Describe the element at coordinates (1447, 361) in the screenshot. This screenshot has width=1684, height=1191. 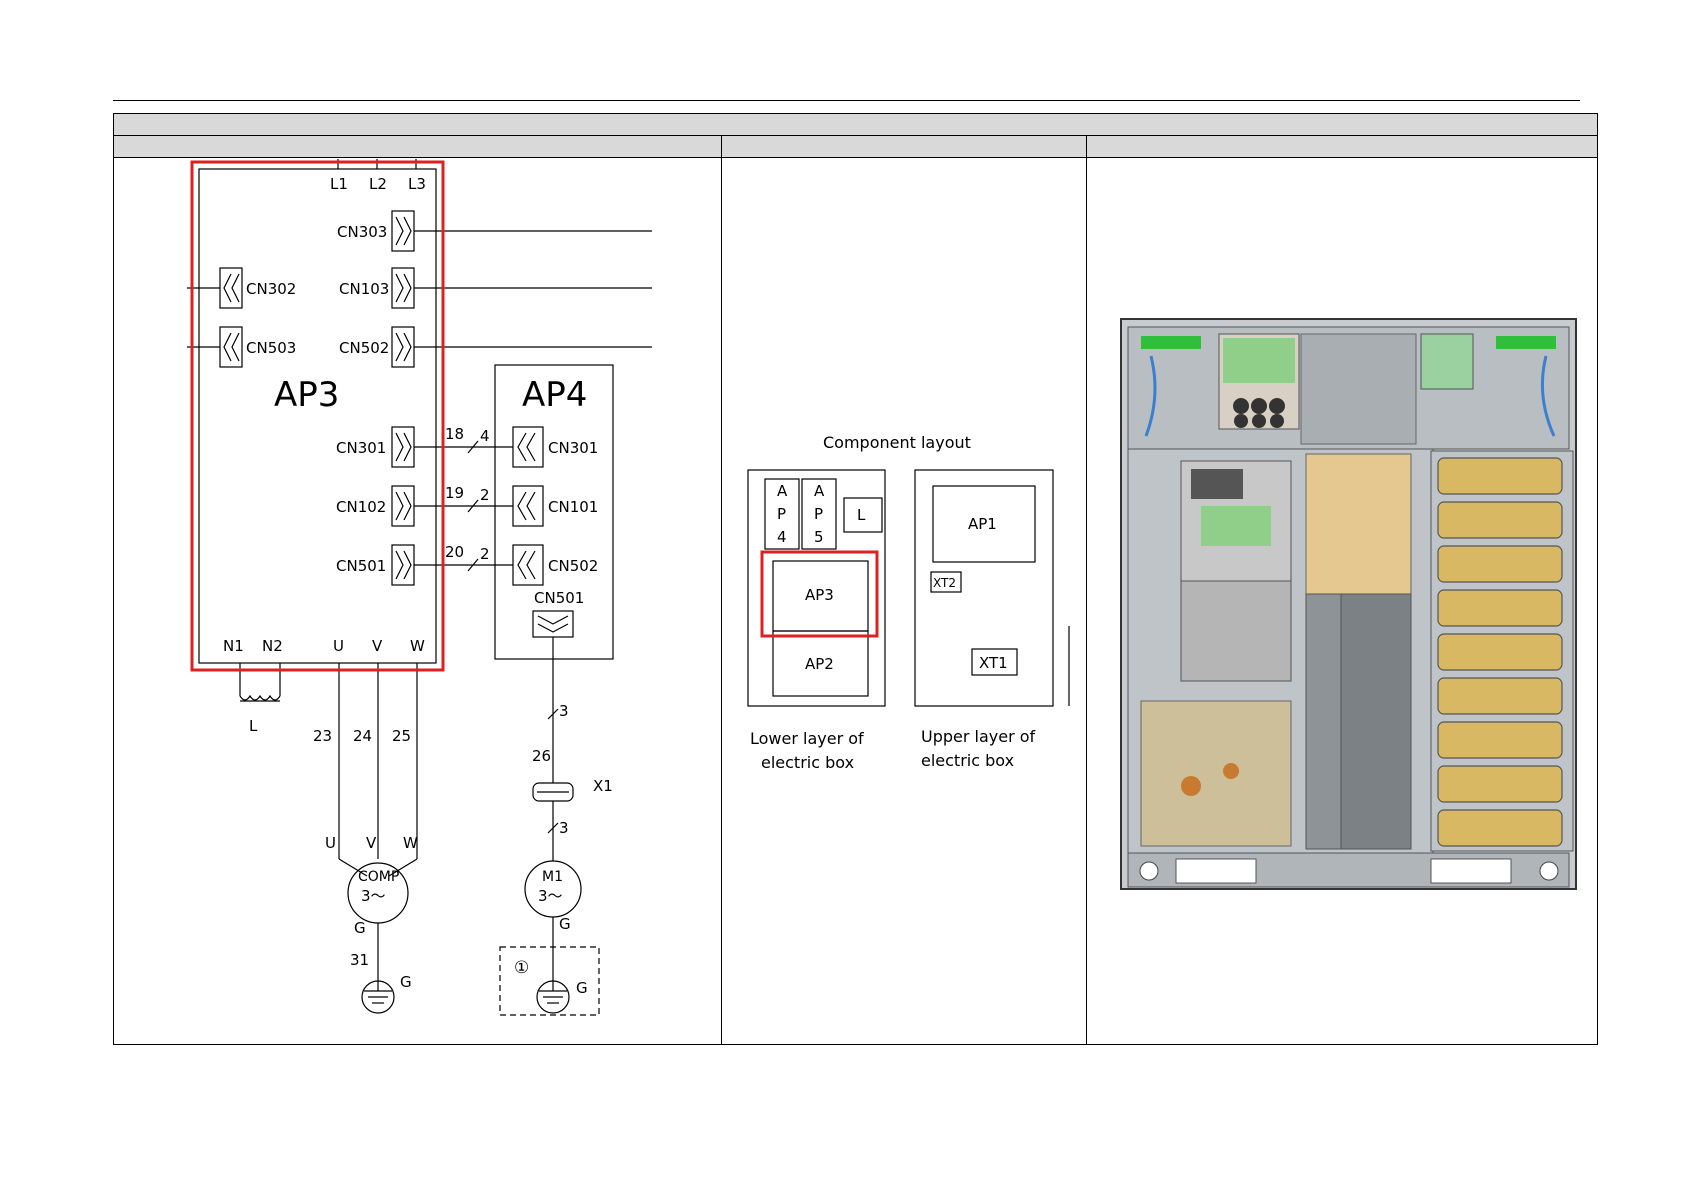
I see `top-right-pcb` at that location.